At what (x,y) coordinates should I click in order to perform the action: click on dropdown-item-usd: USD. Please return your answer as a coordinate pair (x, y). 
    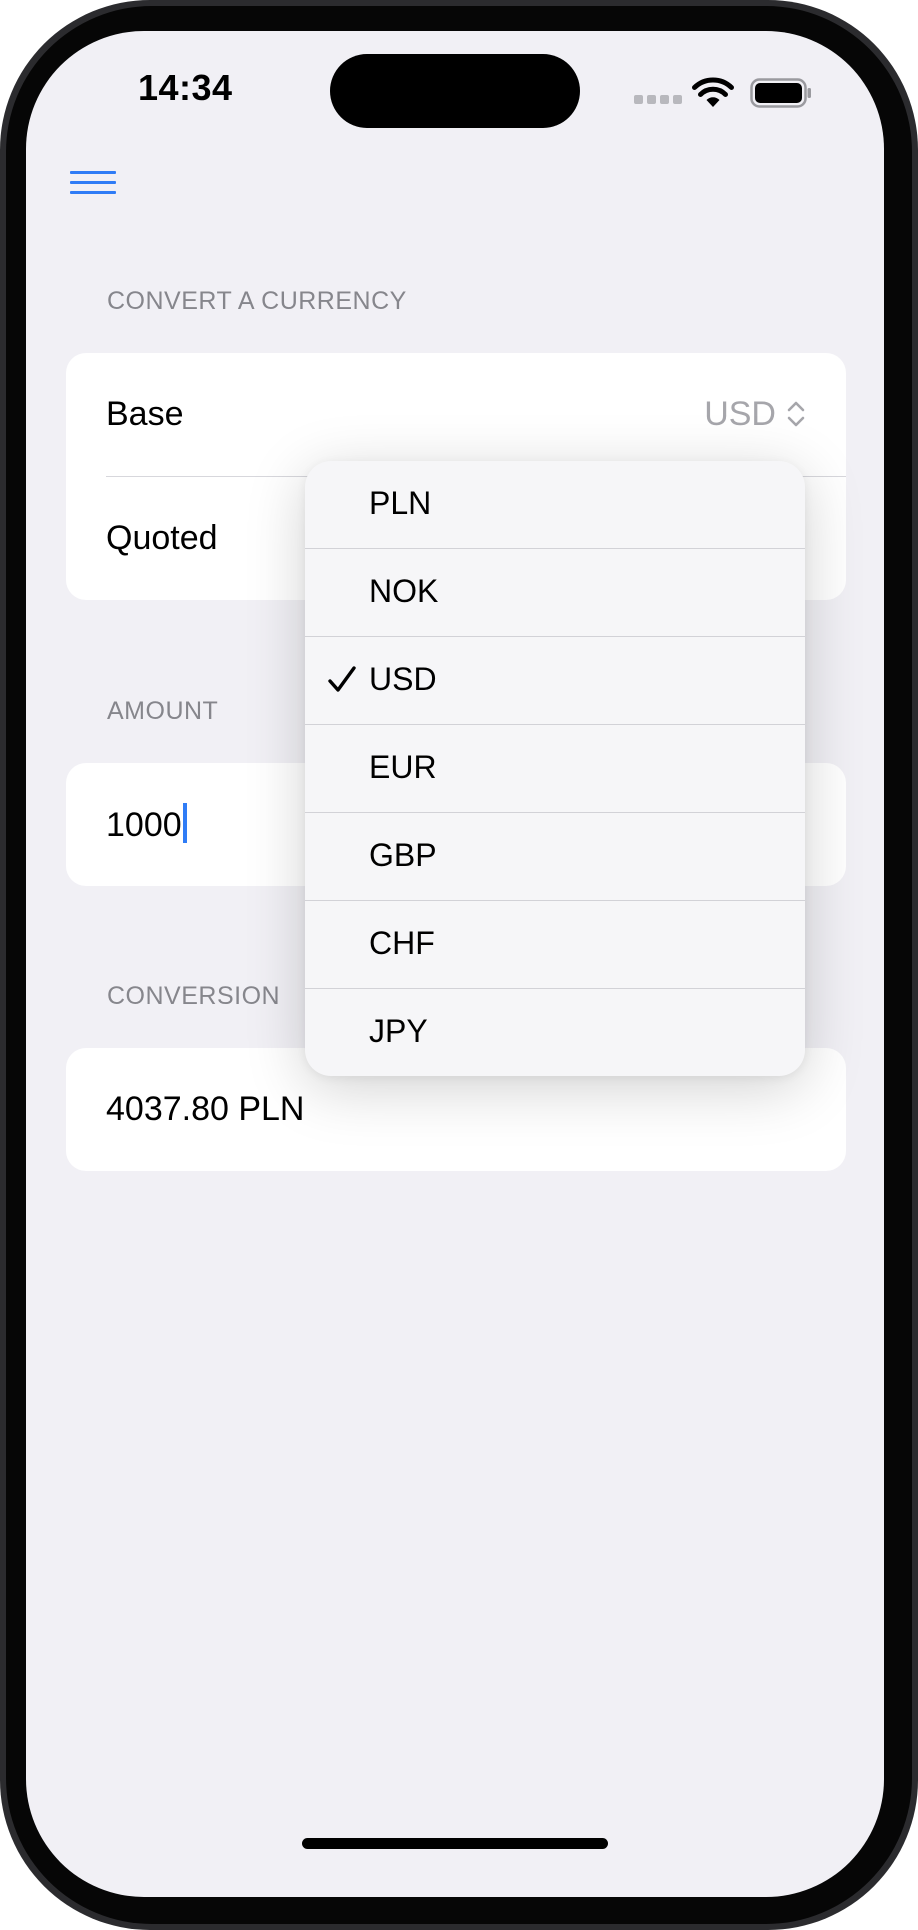
    Looking at the image, I should click on (555, 681).